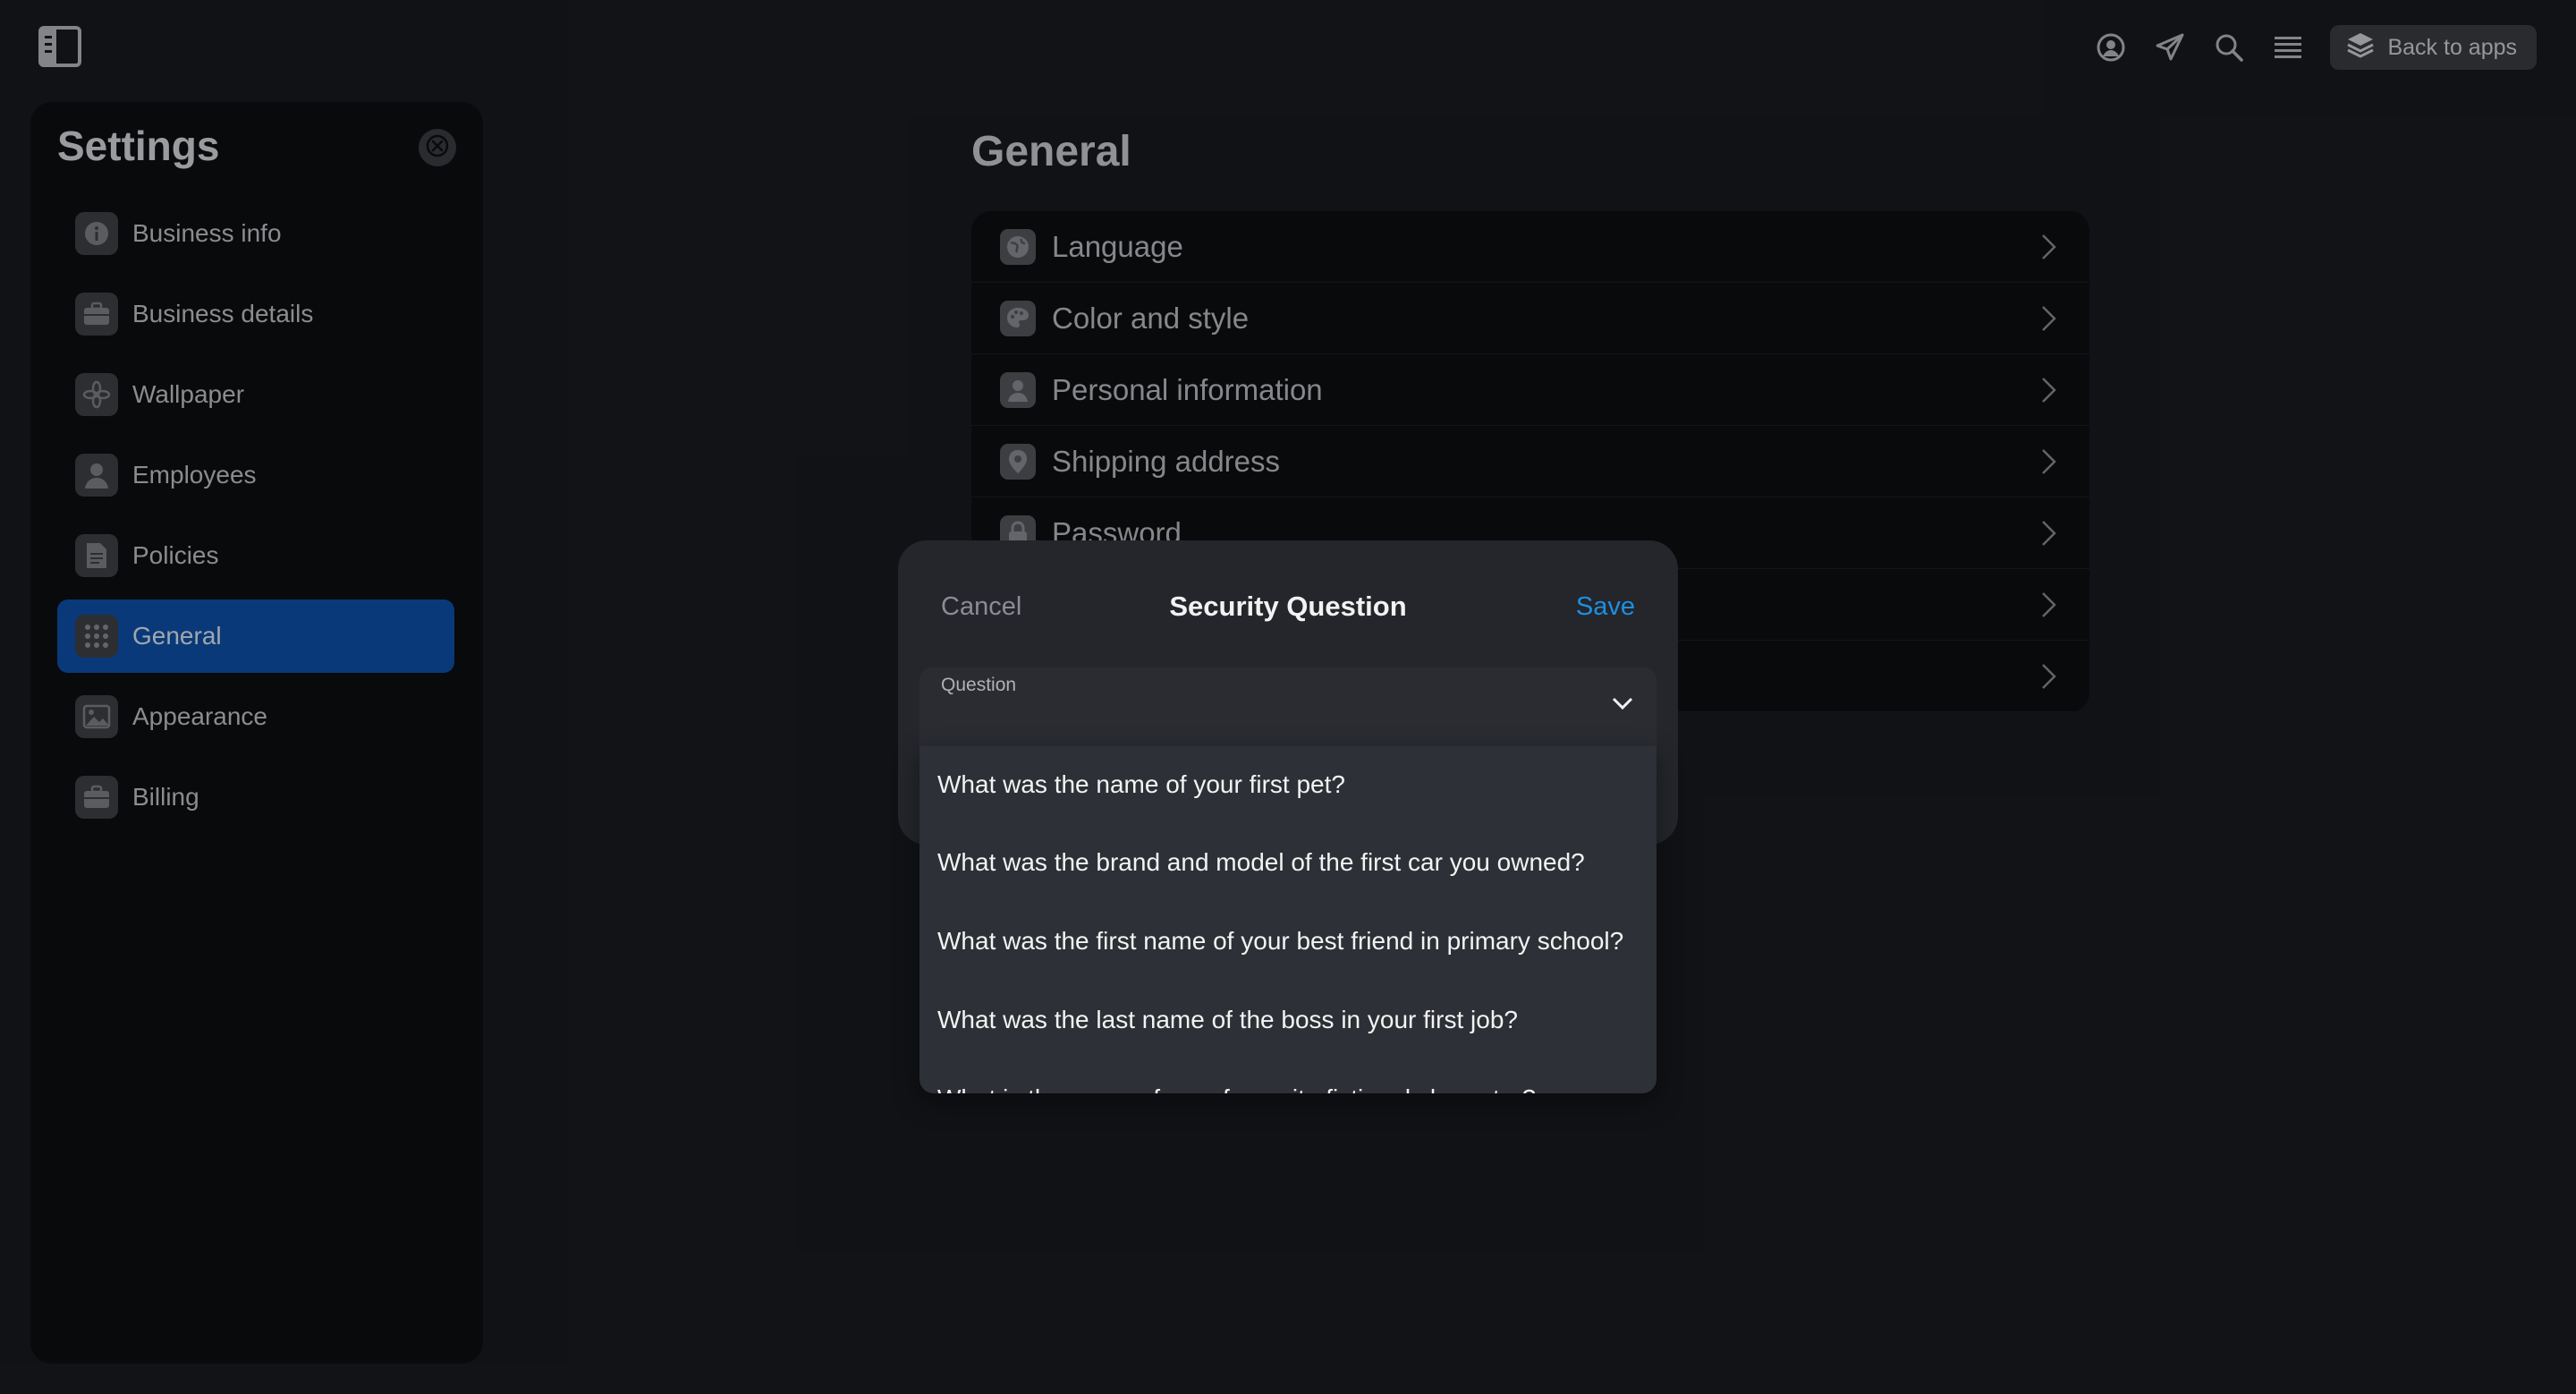 The image size is (2576, 1394). What do you see at coordinates (1605, 607) in the screenshot?
I see `save-button: Save` at bounding box center [1605, 607].